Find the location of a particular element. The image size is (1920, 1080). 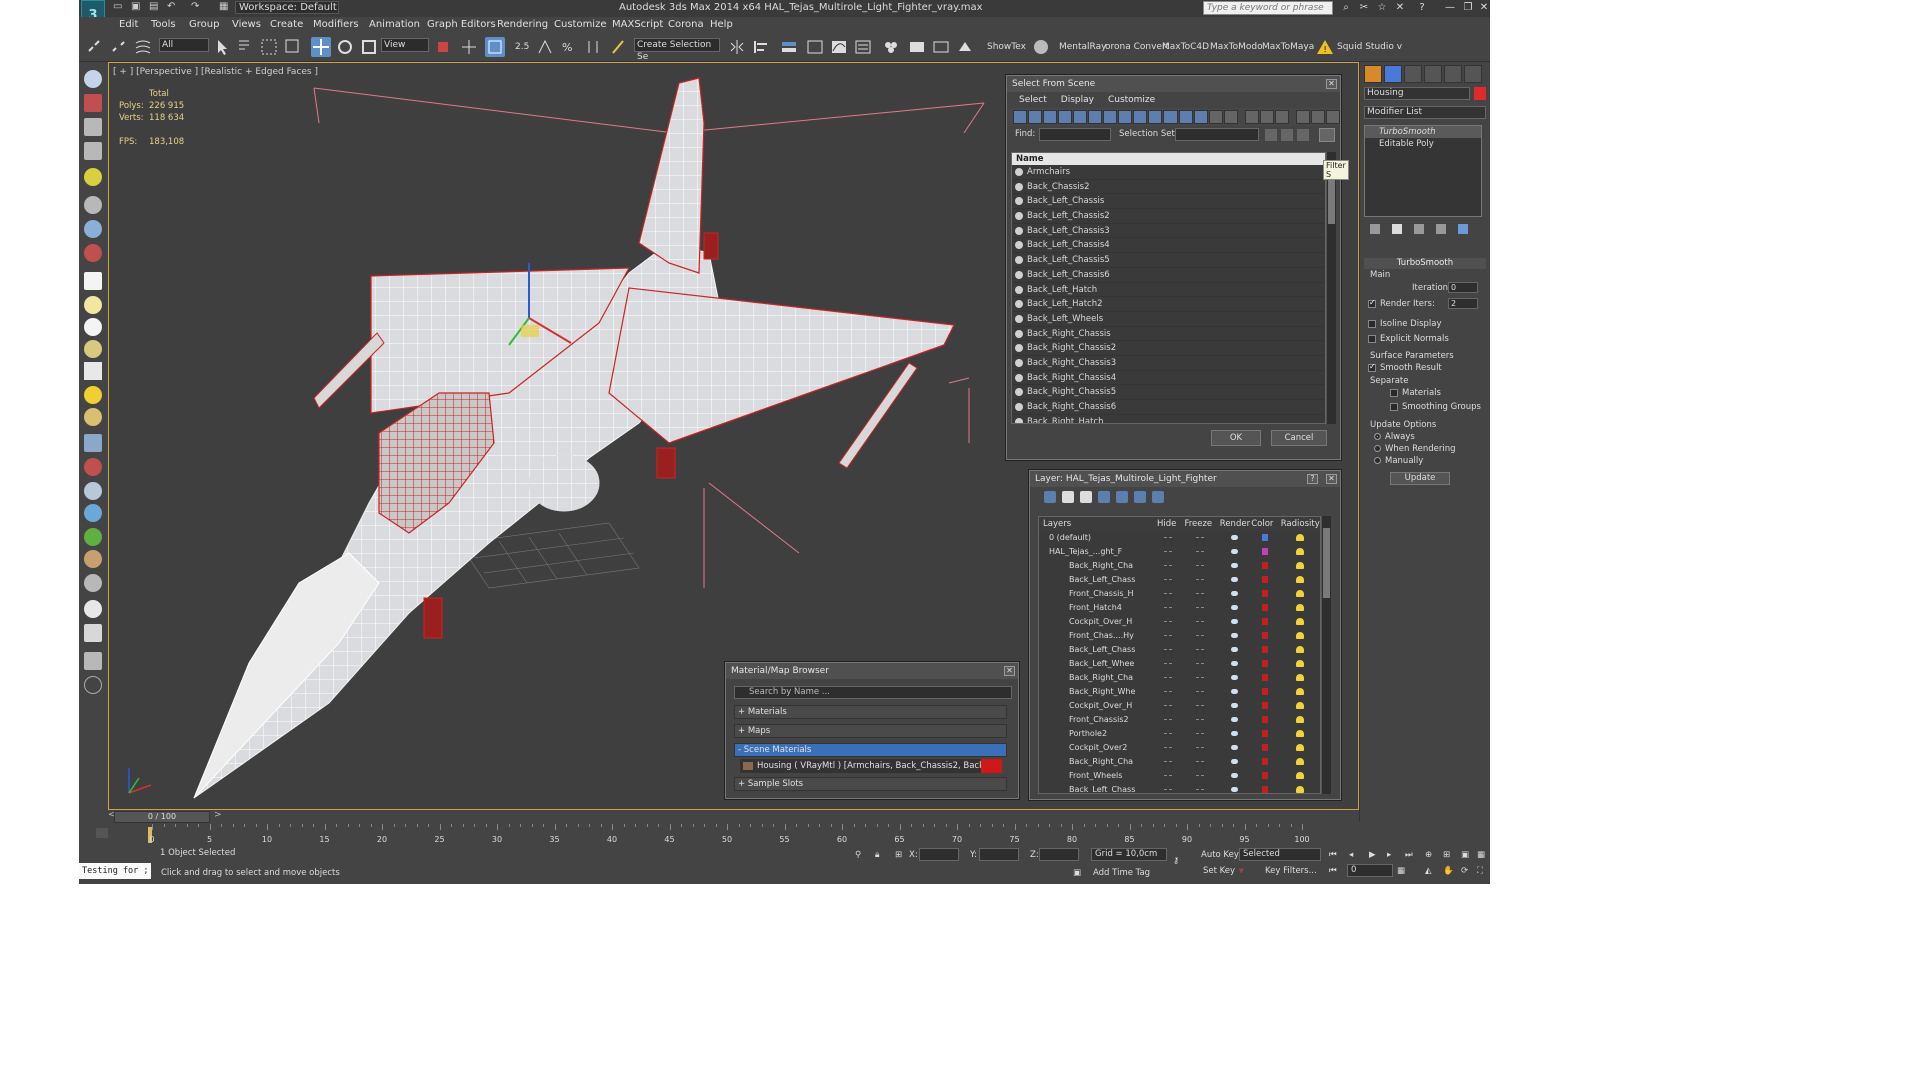

update-button: Update is located at coordinates (1420, 478).